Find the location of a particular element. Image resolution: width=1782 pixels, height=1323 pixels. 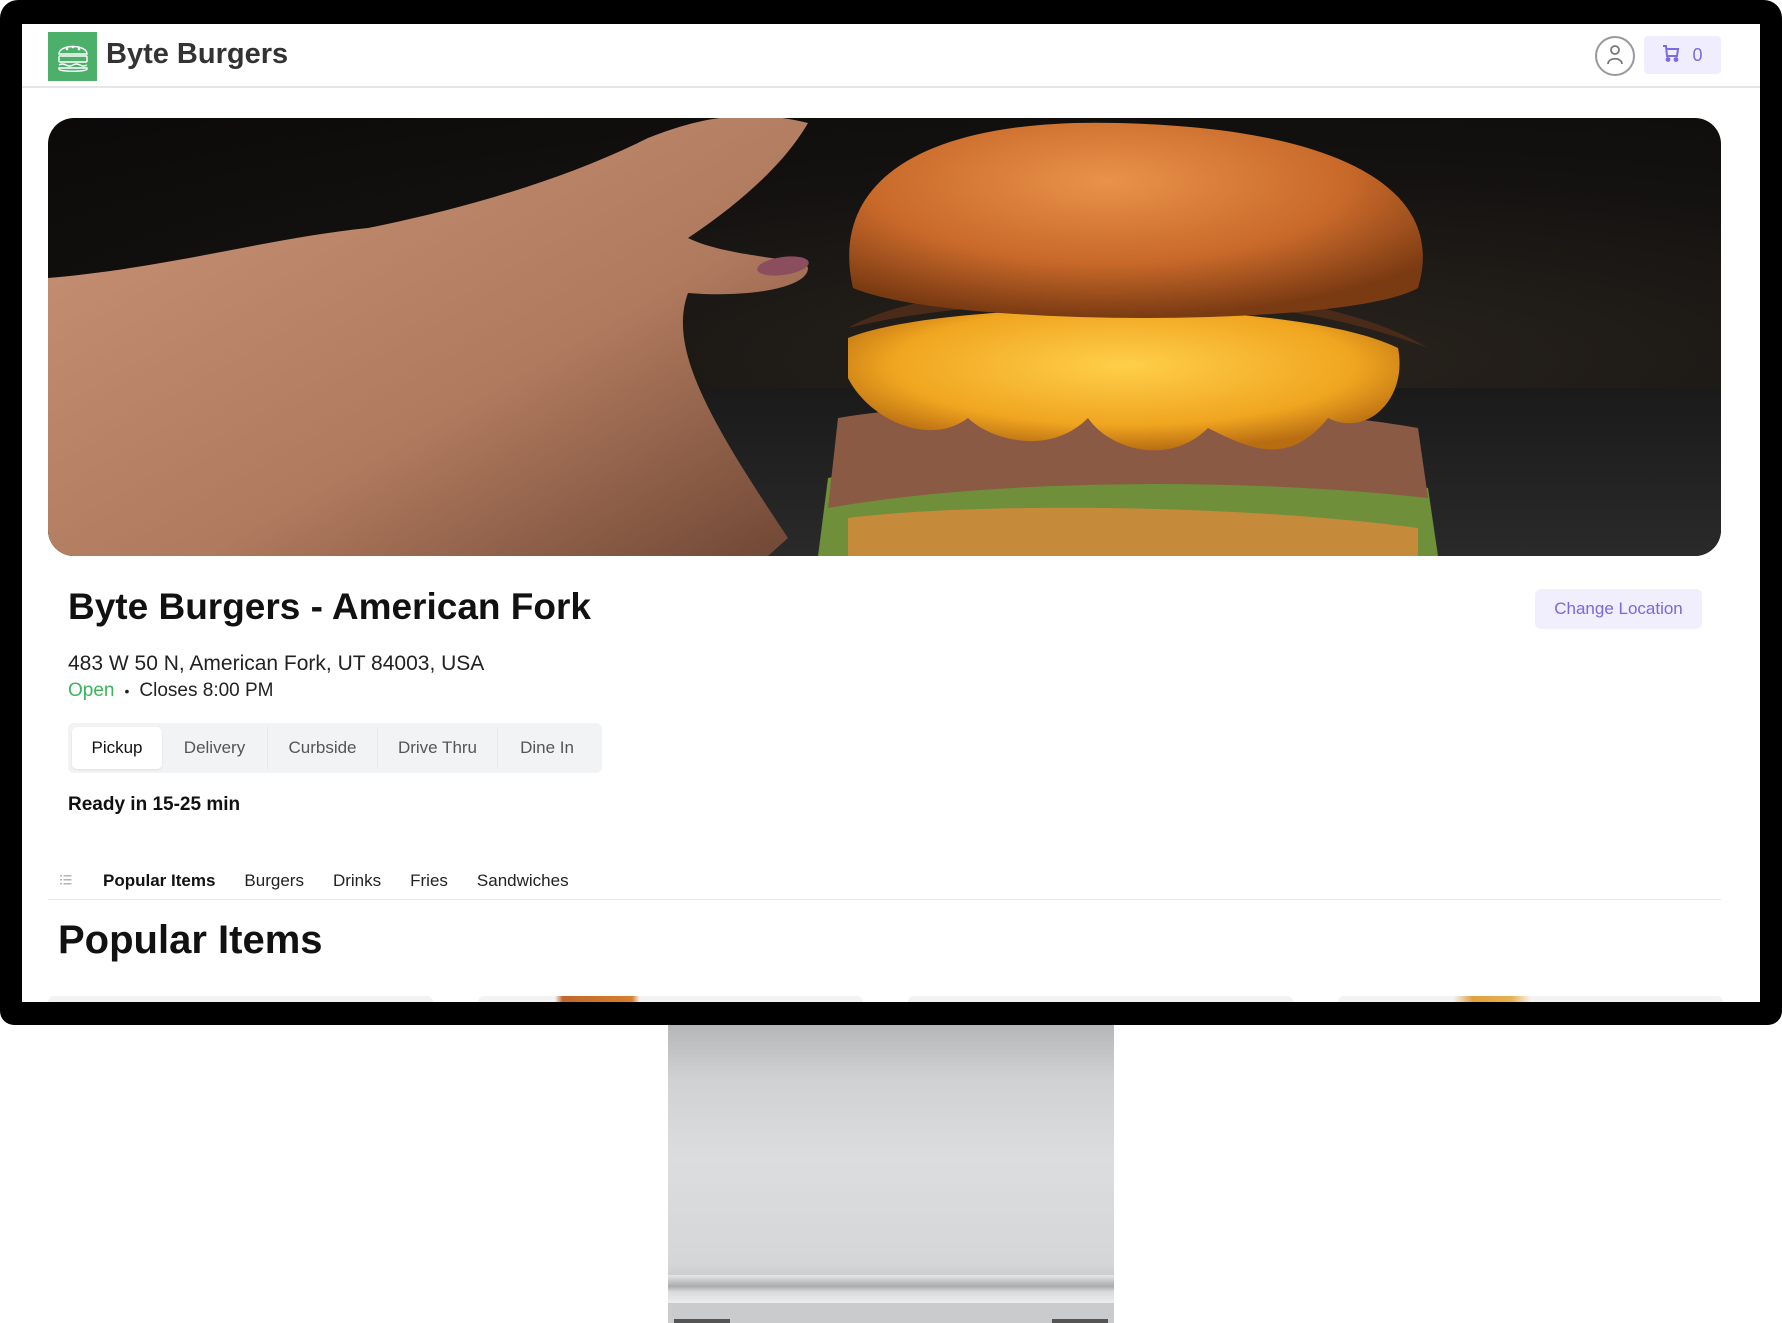

tab-delivery: Delivery is located at coordinates (215, 748).